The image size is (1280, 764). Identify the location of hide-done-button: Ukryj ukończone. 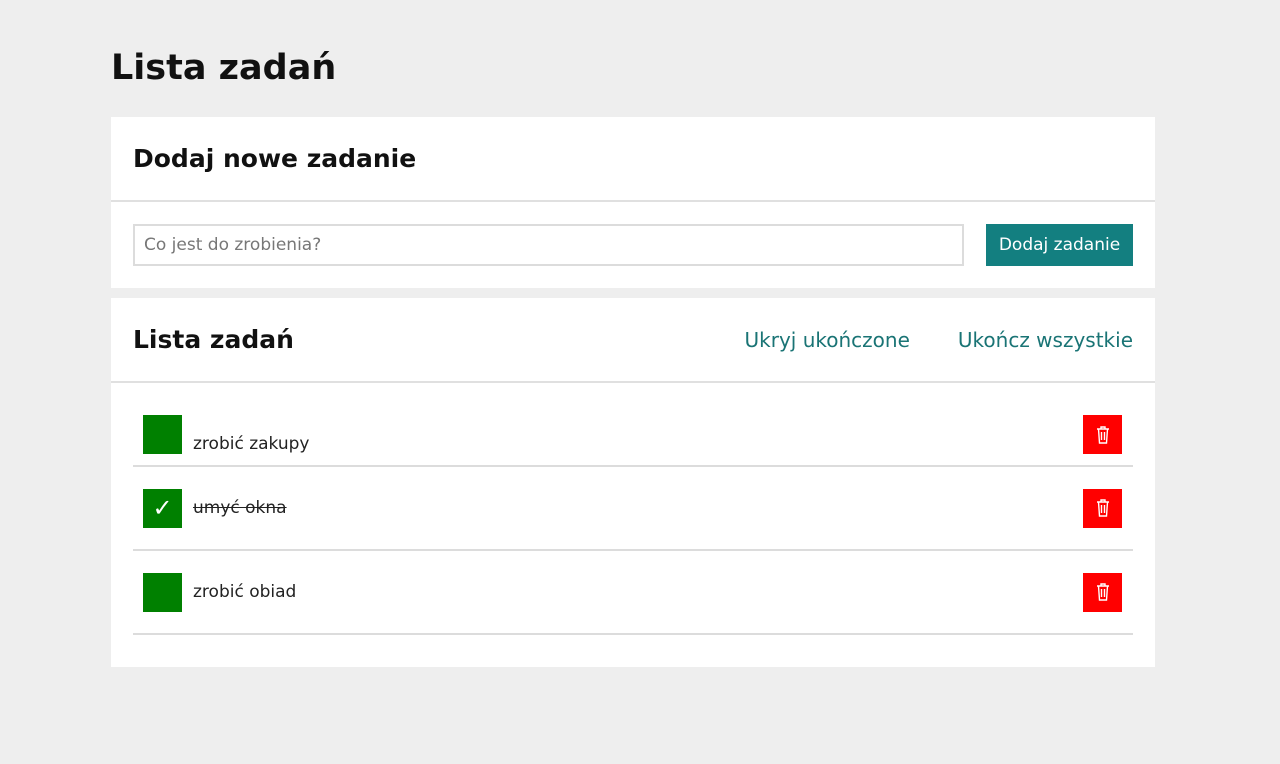
(827, 340).